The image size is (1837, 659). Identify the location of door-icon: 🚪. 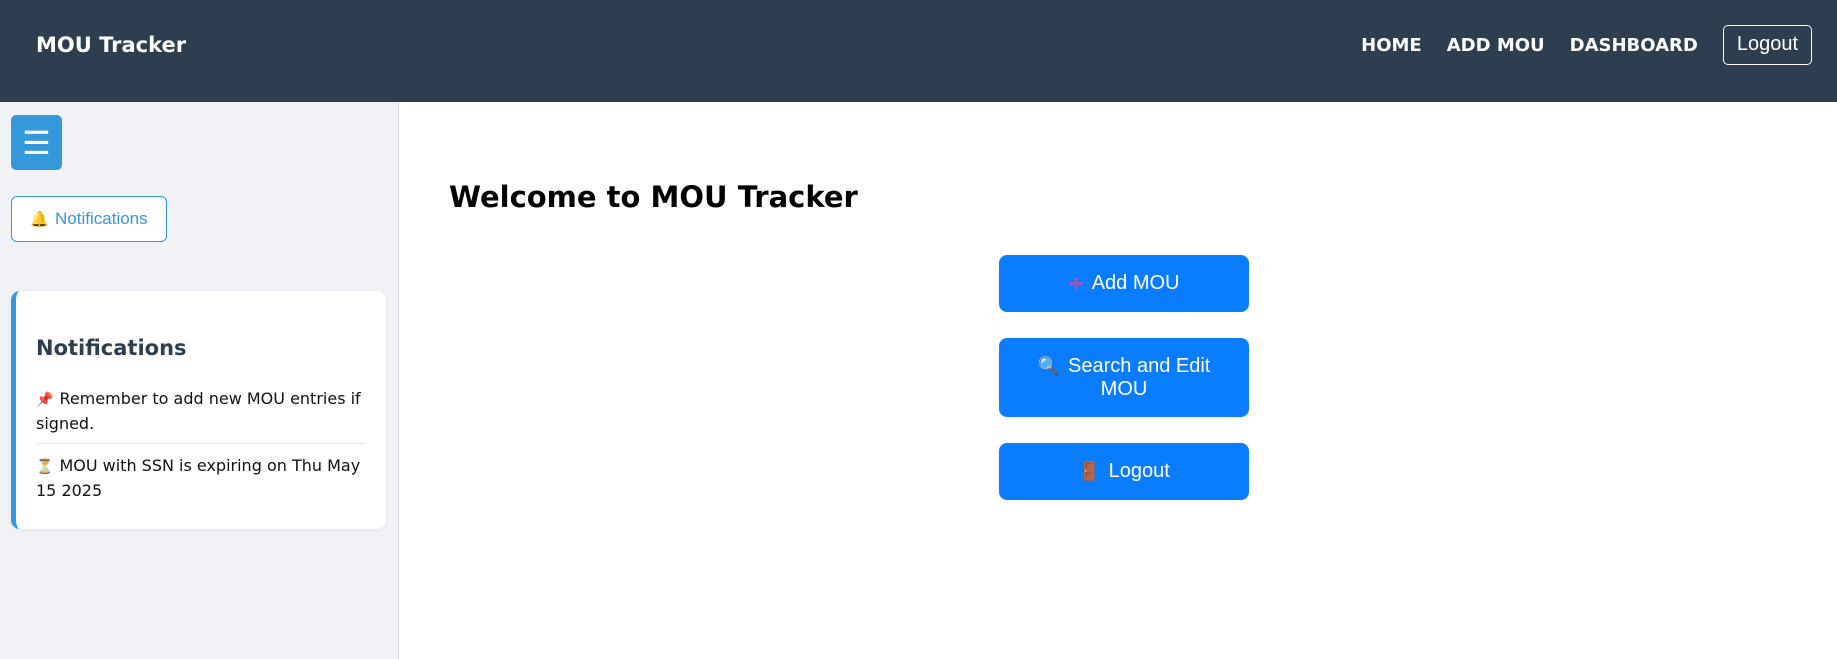
(1089, 471).